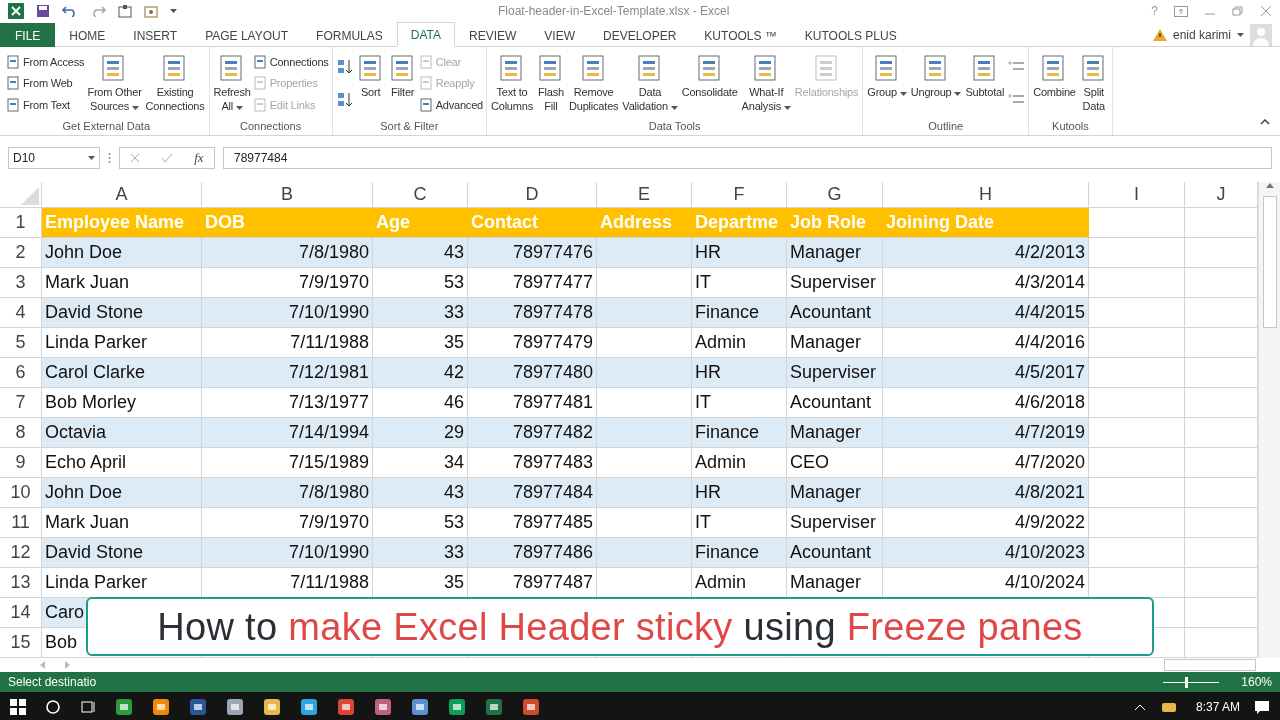 This screenshot has height=720, width=1280. What do you see at coordinates (650, 83) in the screenshot?
I see `ribbon-button: Data Validation` at bounding box center [650, 83].